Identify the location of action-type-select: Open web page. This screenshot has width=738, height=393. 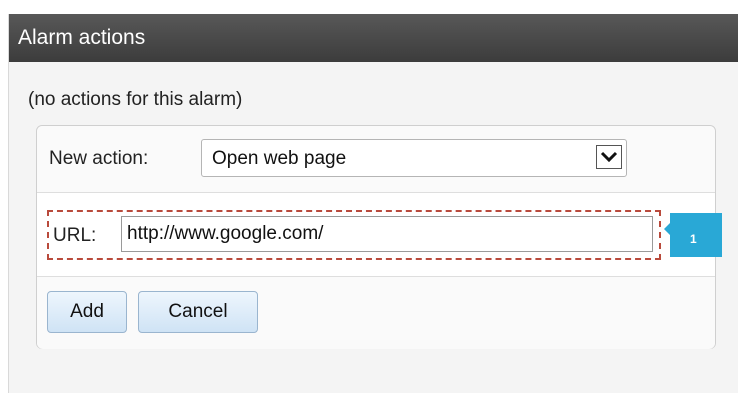
(414, 158).